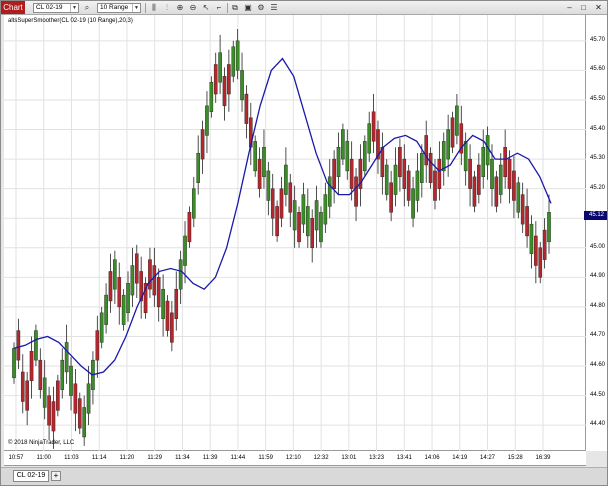 Image resolution: width=608 pixels, height=486 pixels. I want to click on time-tick-label: 12:32, so click(321, 458).